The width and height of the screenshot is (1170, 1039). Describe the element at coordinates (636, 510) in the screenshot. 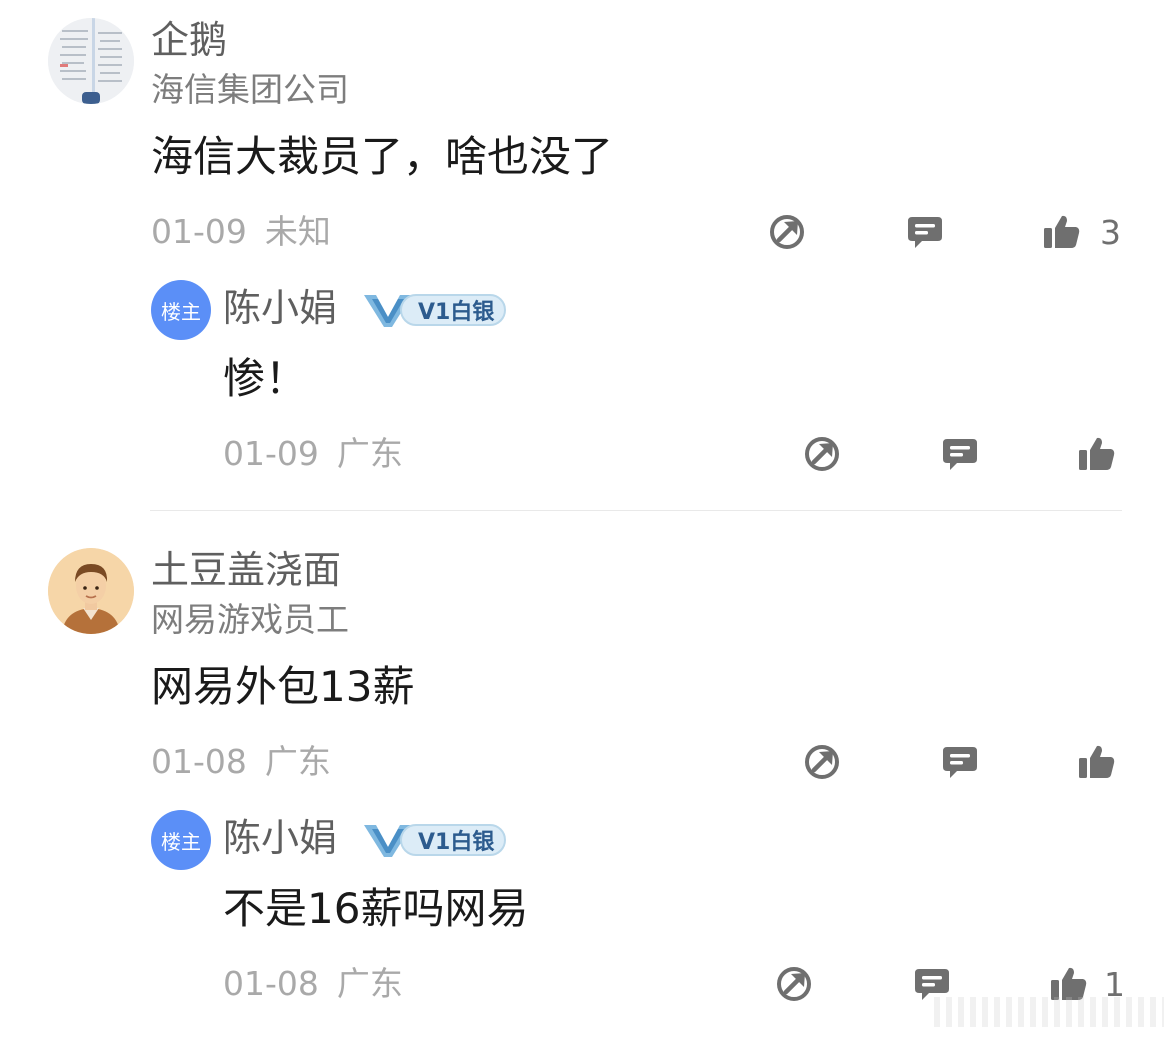

I see `divider` at that location.